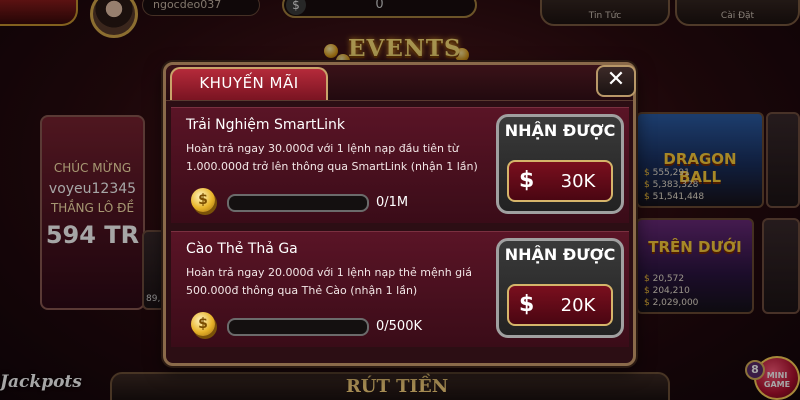 The width and height of the screenshot is (800, 400). What do you see at coordinates (578, 181) in the screenshot?
I see `reward-amount: 30K` at bounding box center [578, 181].